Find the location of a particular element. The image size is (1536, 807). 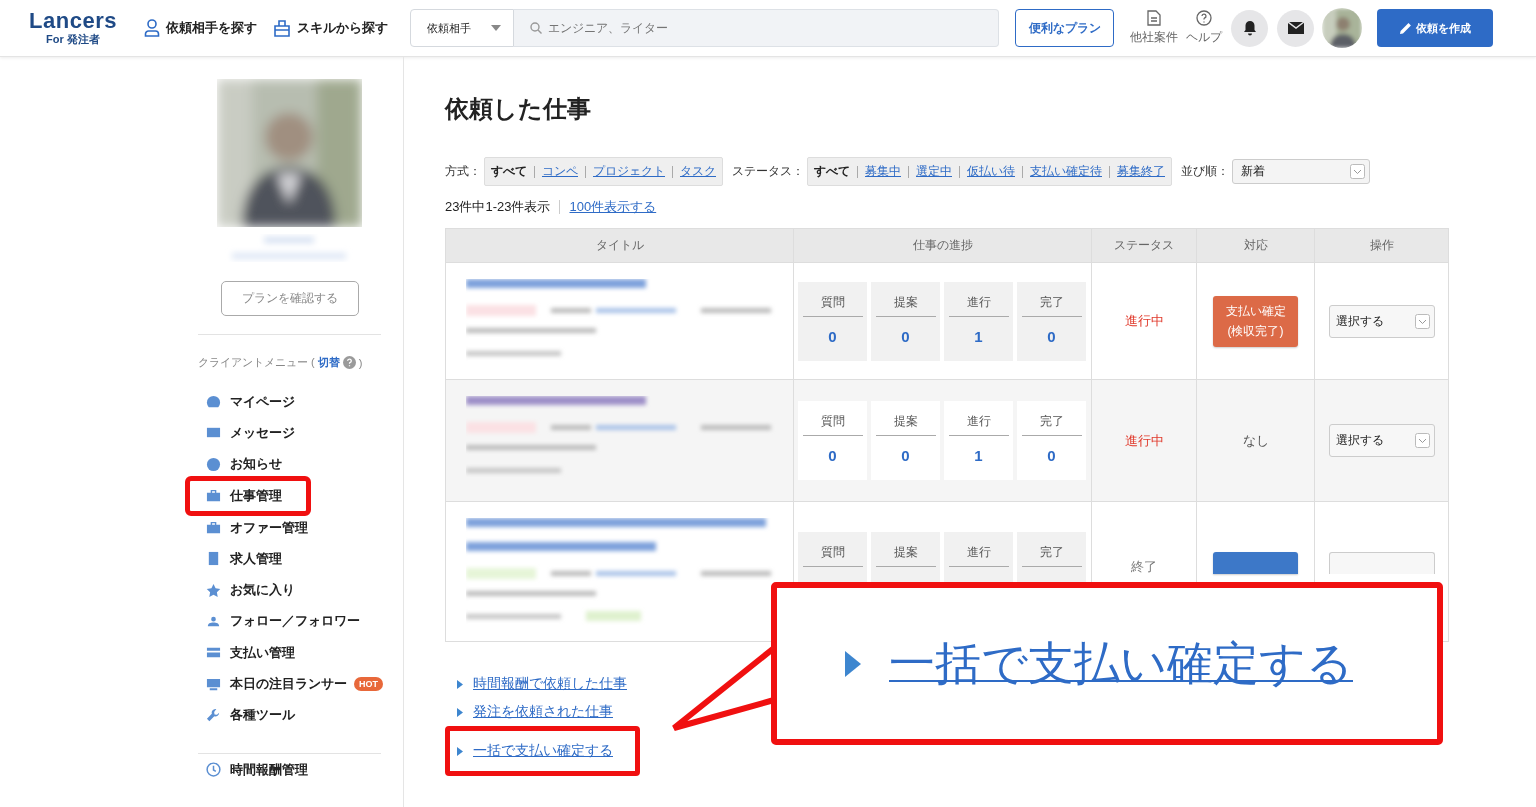

column-header: タイトル is located at coordinates (619, 245).